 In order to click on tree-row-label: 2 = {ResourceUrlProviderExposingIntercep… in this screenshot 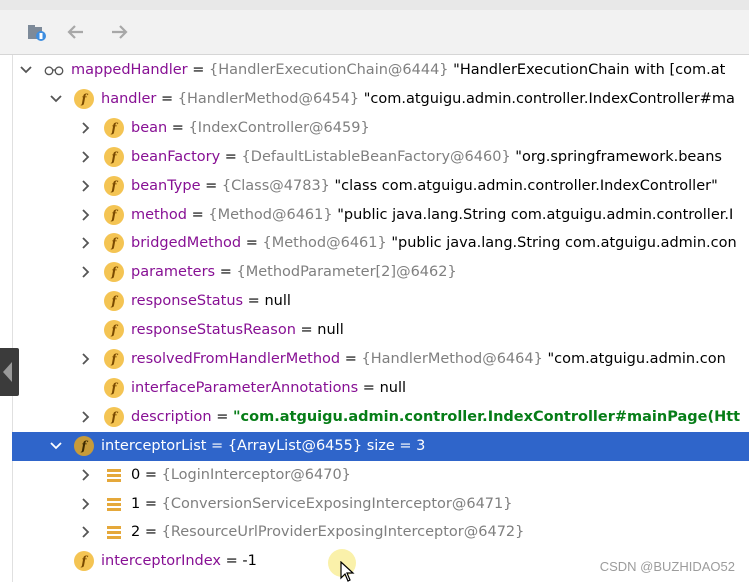, I will do `click(327, 532)`.